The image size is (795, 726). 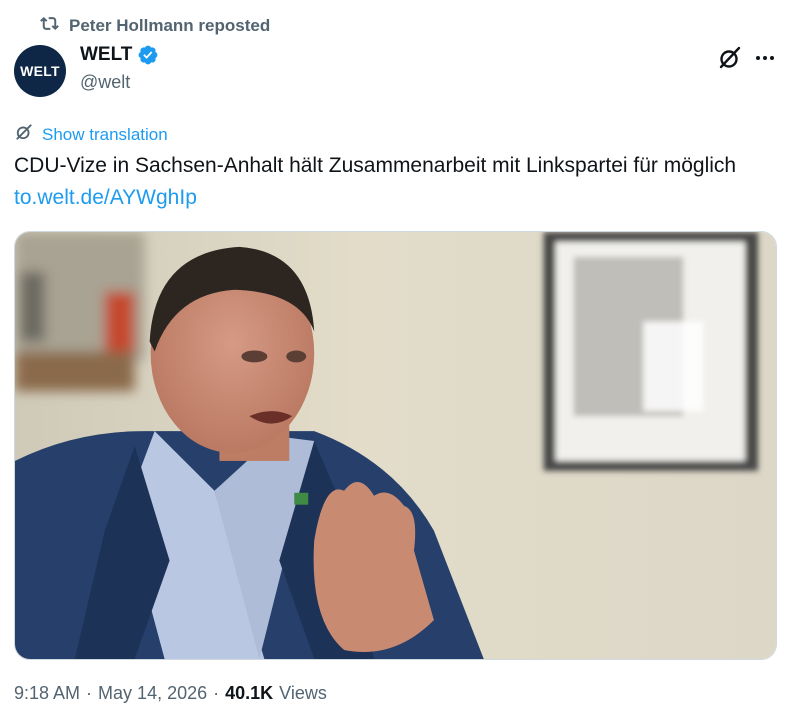 I want to click on show-translation-label: Show translation, so click(x=105, y=134).